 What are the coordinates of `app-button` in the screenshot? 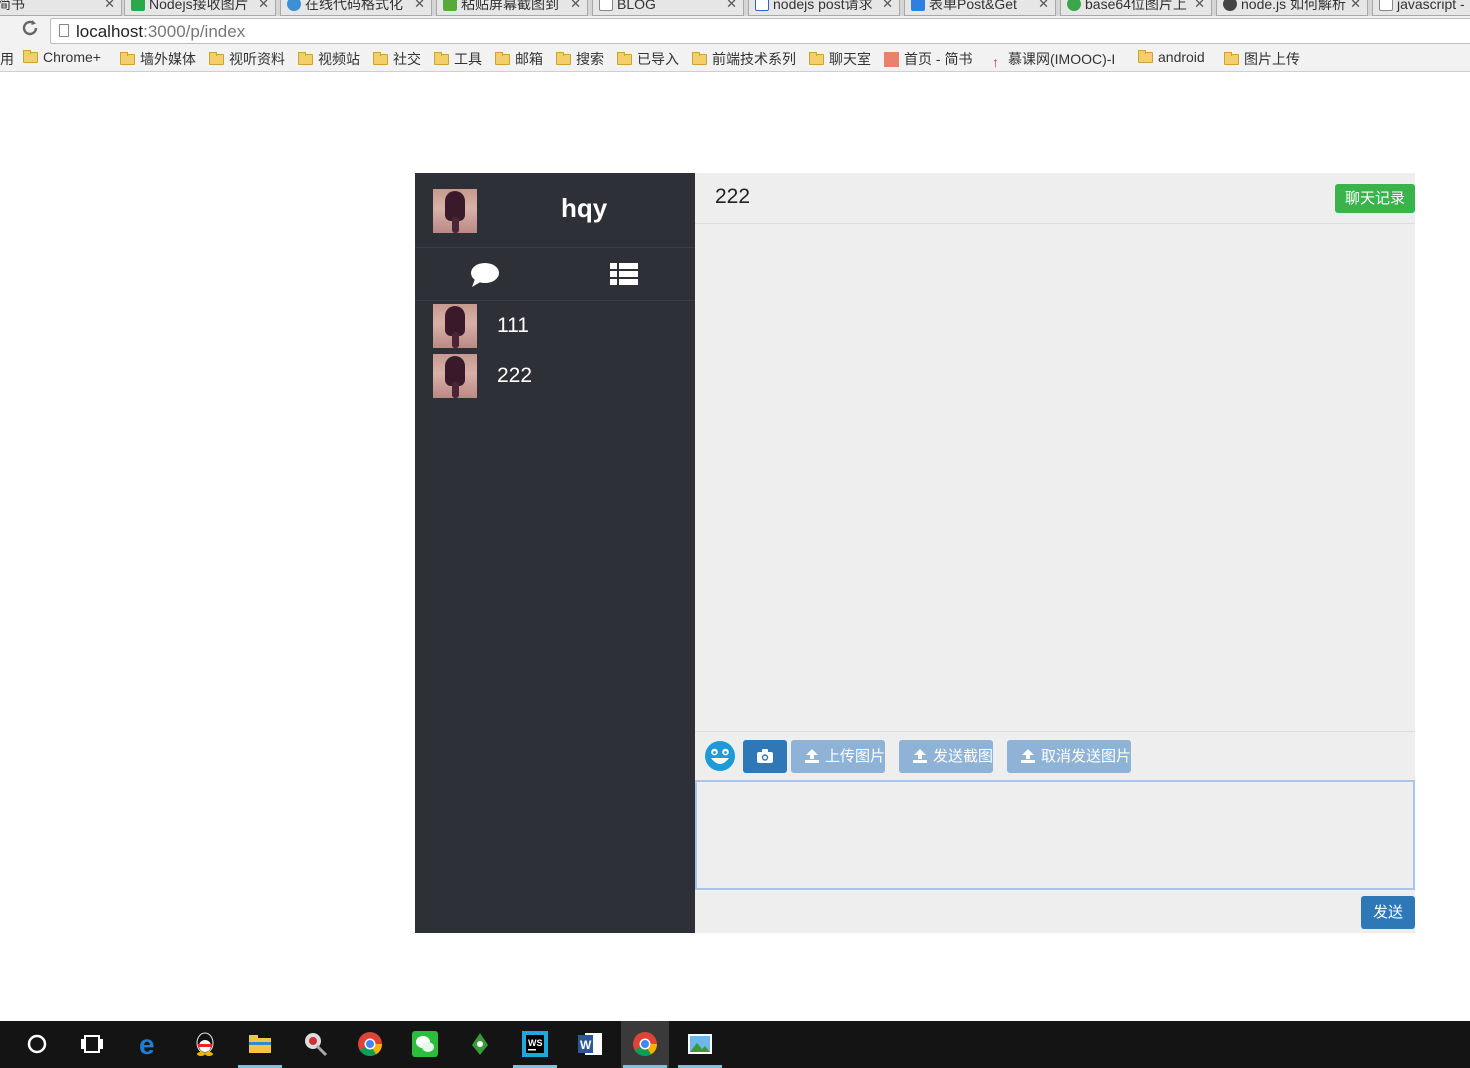 It's located at (480, 1044).